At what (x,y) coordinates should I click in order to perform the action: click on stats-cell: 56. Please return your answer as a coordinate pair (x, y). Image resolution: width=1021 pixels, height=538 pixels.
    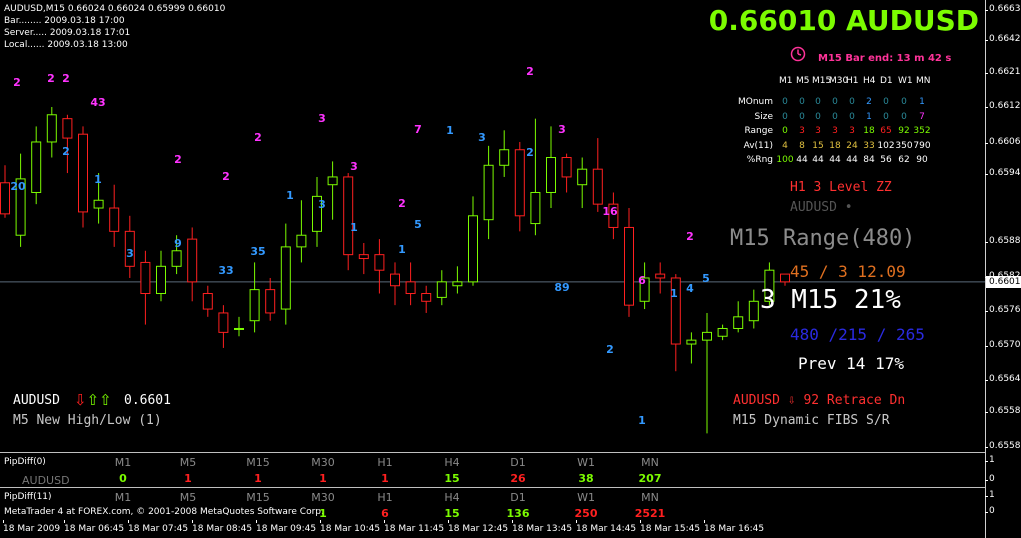
    Looking at the image, I should click on (886, 160).